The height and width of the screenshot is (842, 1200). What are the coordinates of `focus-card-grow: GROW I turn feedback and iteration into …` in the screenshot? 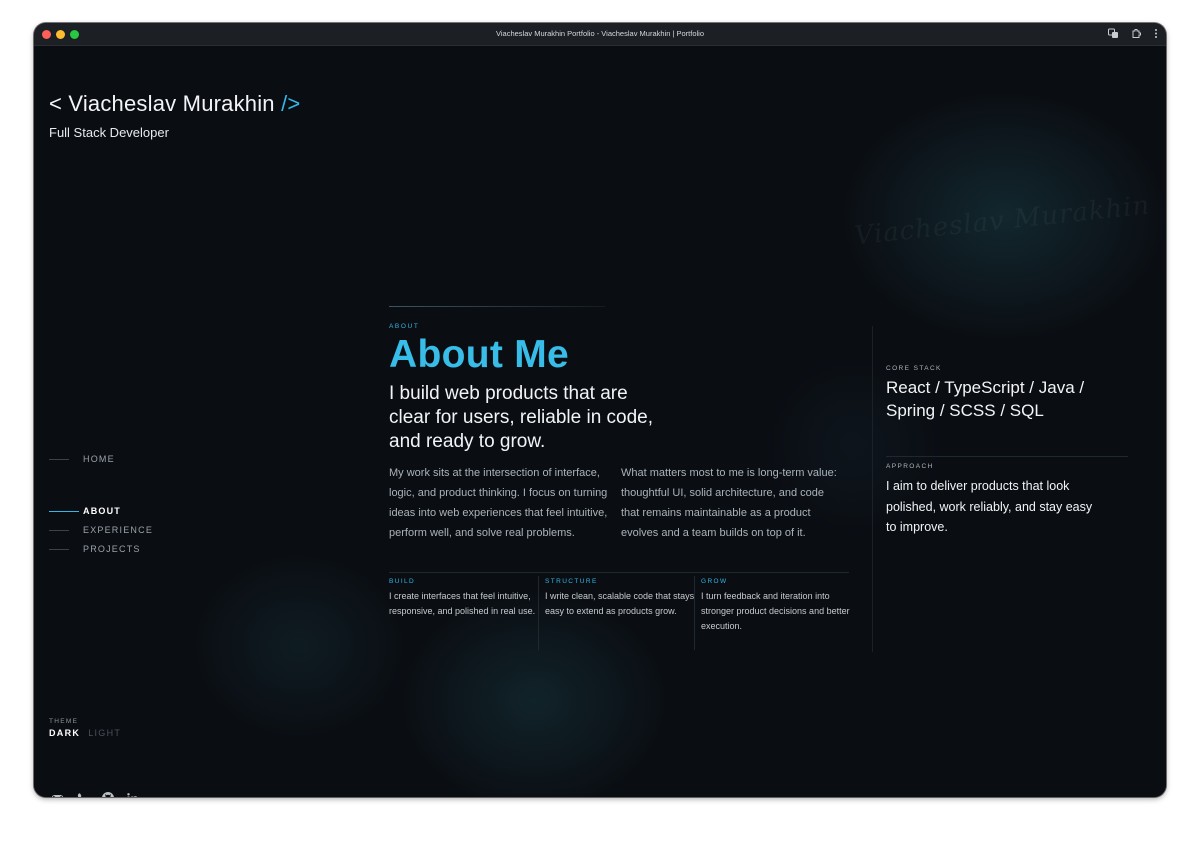 It's located at (776, 606).